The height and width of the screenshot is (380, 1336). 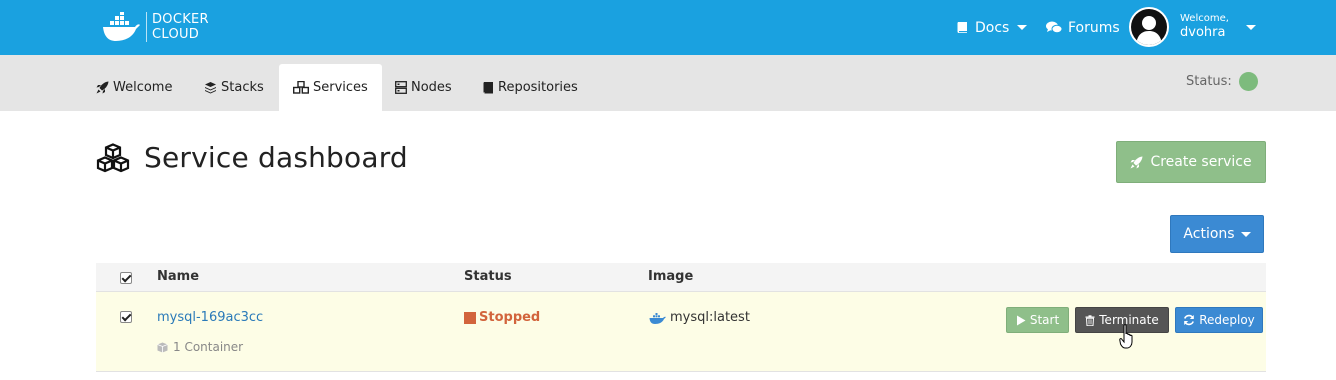 I want to click on forums-link: Forums, so click(x=1083, y=27).